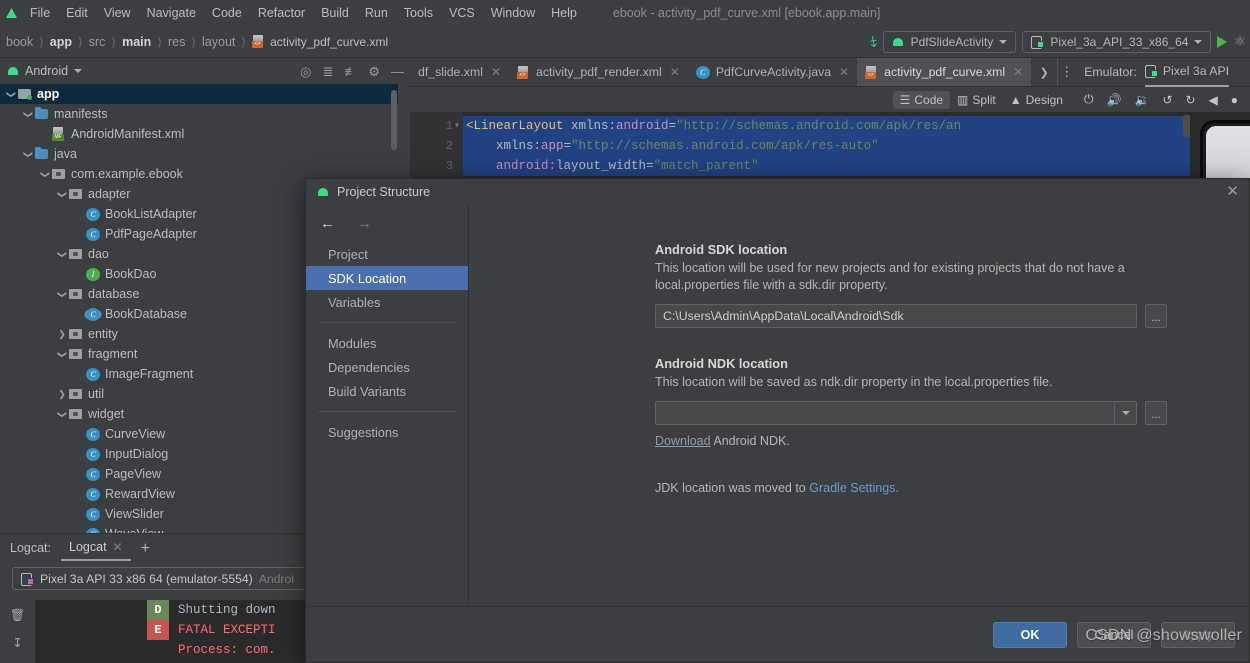 The image size is (1250, 663). I want to click on breadcrumb-item-main: main, so click(136, 42).